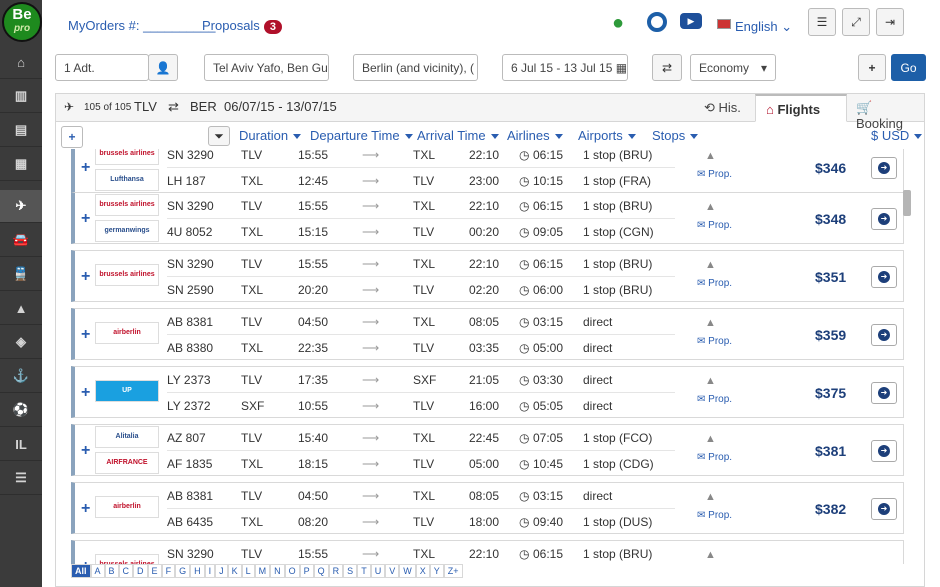 Image resolution: width=940 pixels, height=587 pixels. Describe the element at coordinates (565, 67) in the screenshot. I see `dates-field: 6 Jul 15 - 13 Jul 15 ▦` at that location.